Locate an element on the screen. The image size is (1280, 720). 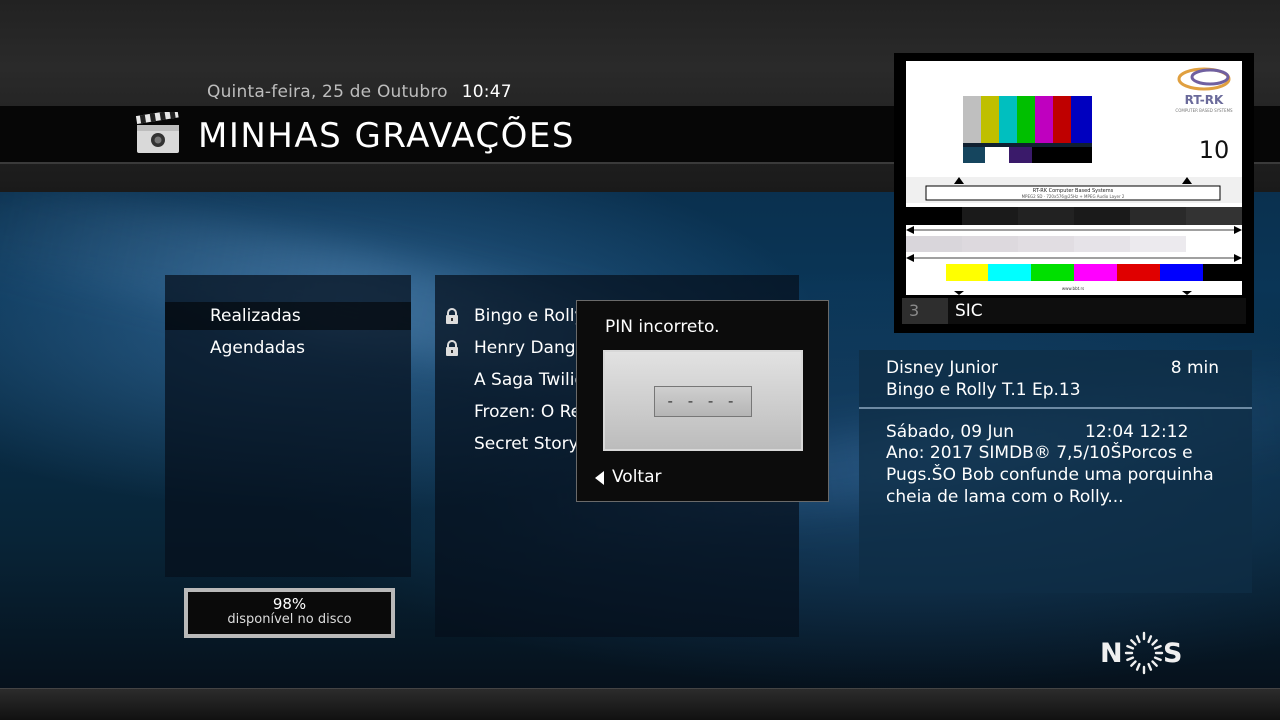
info-duration: 8 min is located at coordinates (1194, 368).